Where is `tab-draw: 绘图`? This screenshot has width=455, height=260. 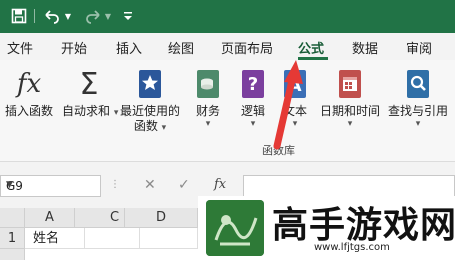 tab-draw: 绘图 is located at coordinates (181, 47).